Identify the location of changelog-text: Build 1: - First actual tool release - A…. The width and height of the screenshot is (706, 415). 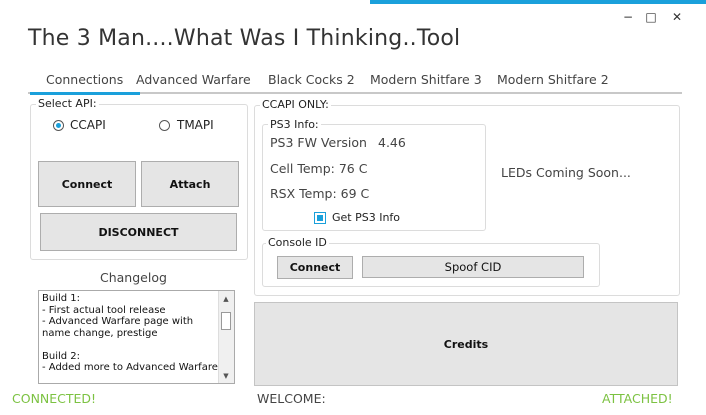
(130, 333).